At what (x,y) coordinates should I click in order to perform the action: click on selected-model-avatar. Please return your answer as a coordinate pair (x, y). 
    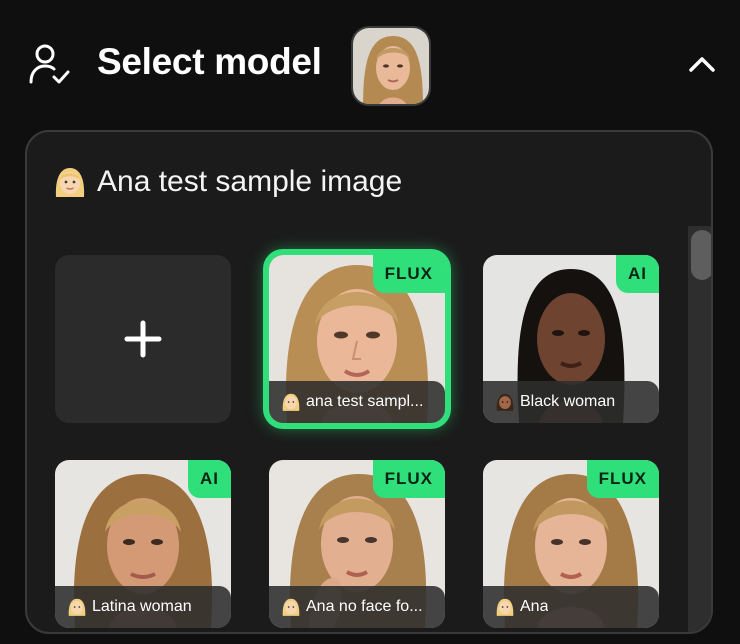
    Looking at the image, I should click on (391, 66).